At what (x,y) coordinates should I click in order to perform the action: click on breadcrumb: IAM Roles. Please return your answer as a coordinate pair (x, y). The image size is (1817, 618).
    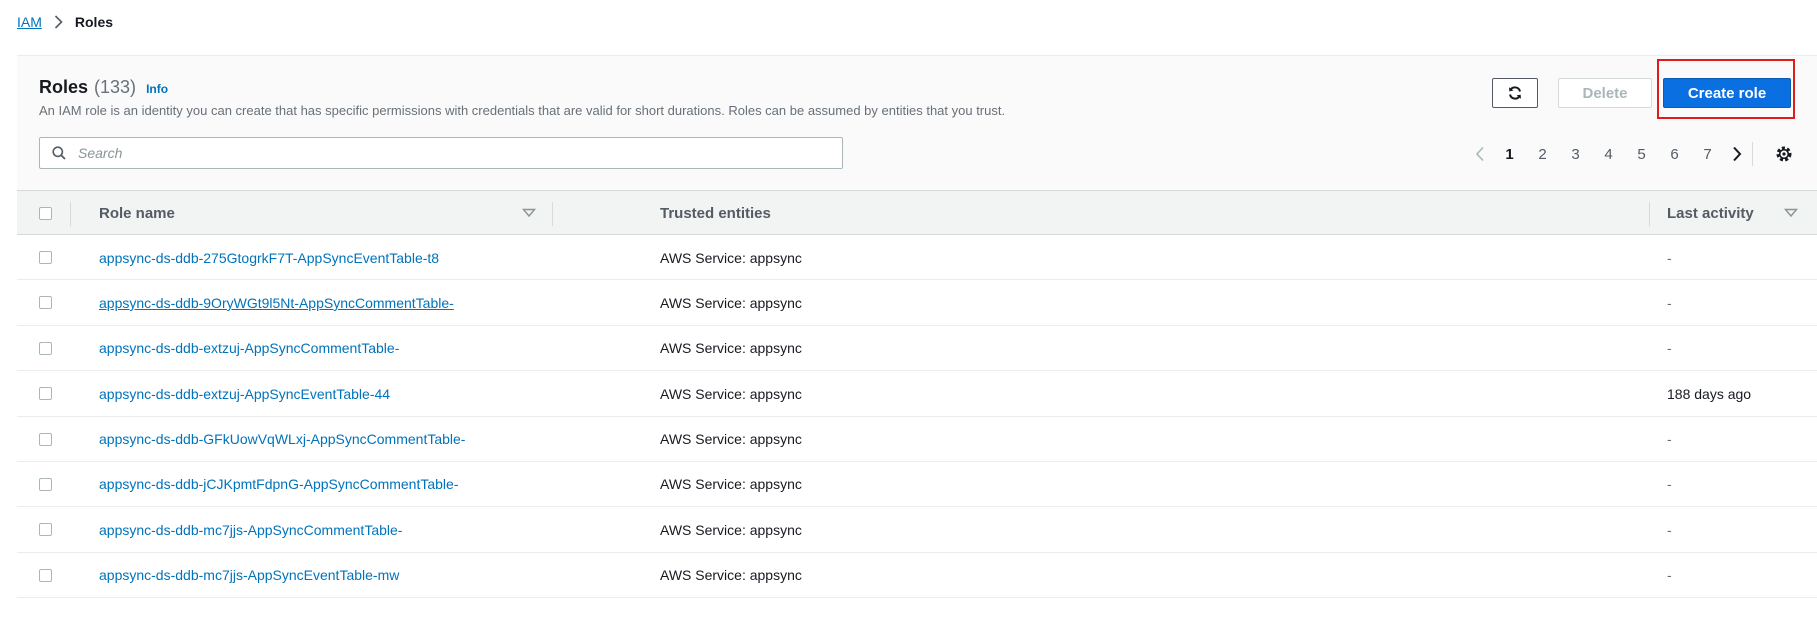
    Looking at the image, I should click on (65, 22).